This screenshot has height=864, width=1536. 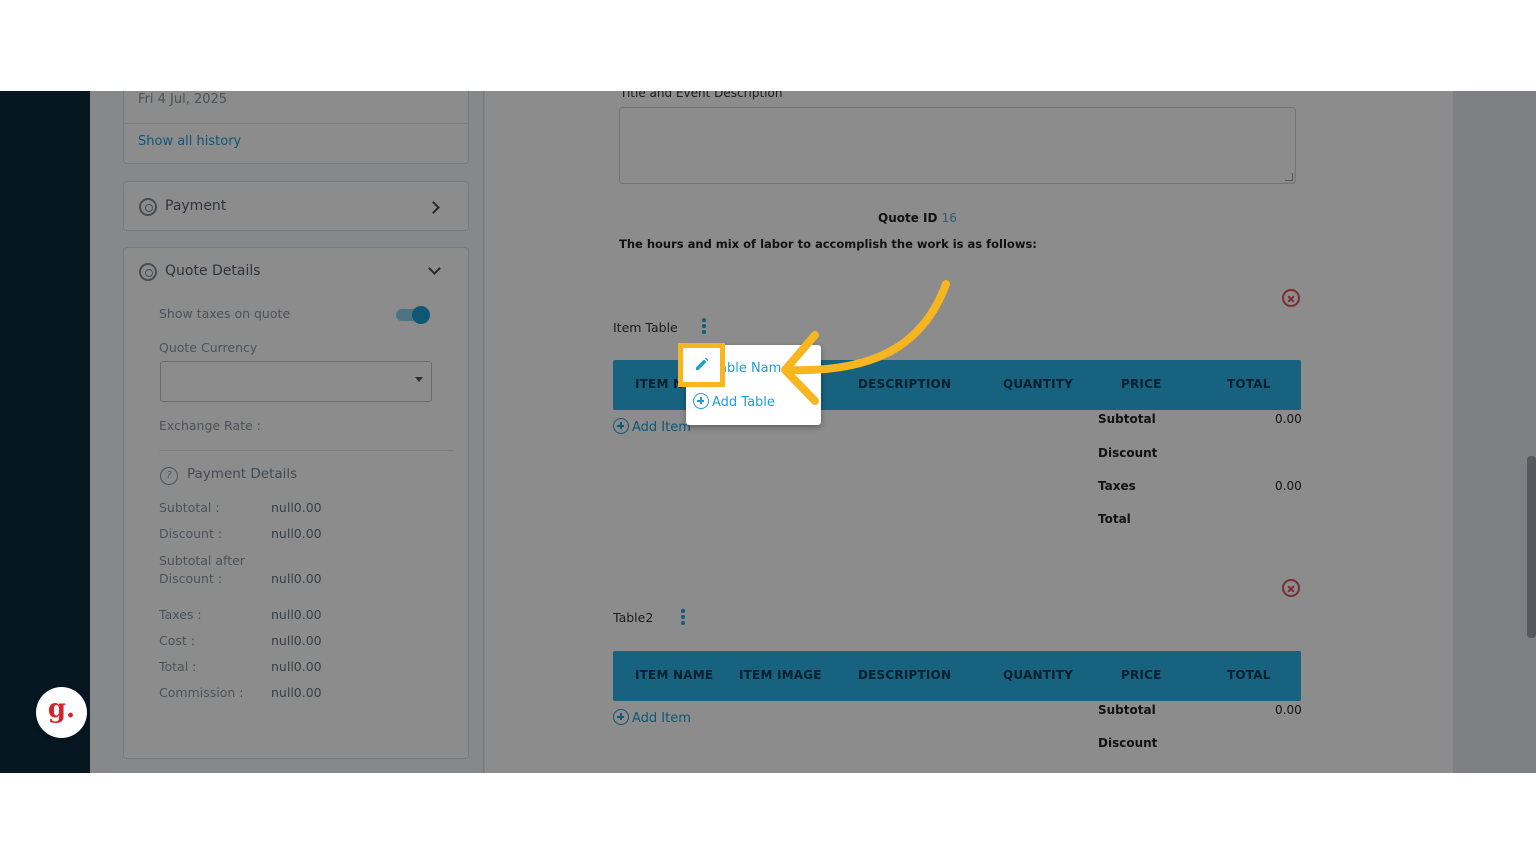 I want to click on highlighted-edit-button, so click(x=701, y=365).